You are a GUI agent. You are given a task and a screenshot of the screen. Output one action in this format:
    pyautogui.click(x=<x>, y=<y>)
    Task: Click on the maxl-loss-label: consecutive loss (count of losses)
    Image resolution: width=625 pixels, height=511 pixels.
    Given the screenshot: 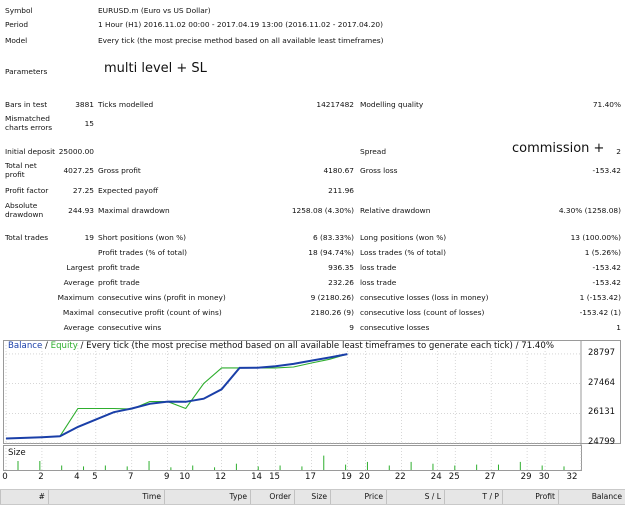 What is the action you would take?
    pyautogui.click(x=422, y=312)
    